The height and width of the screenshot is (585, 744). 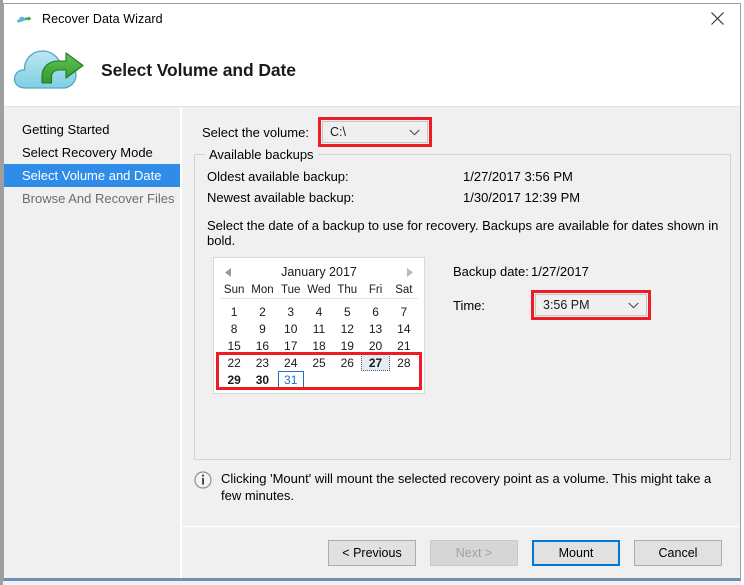 I want to click on calendar-day-cell: 18, so click(x=319, y=345).